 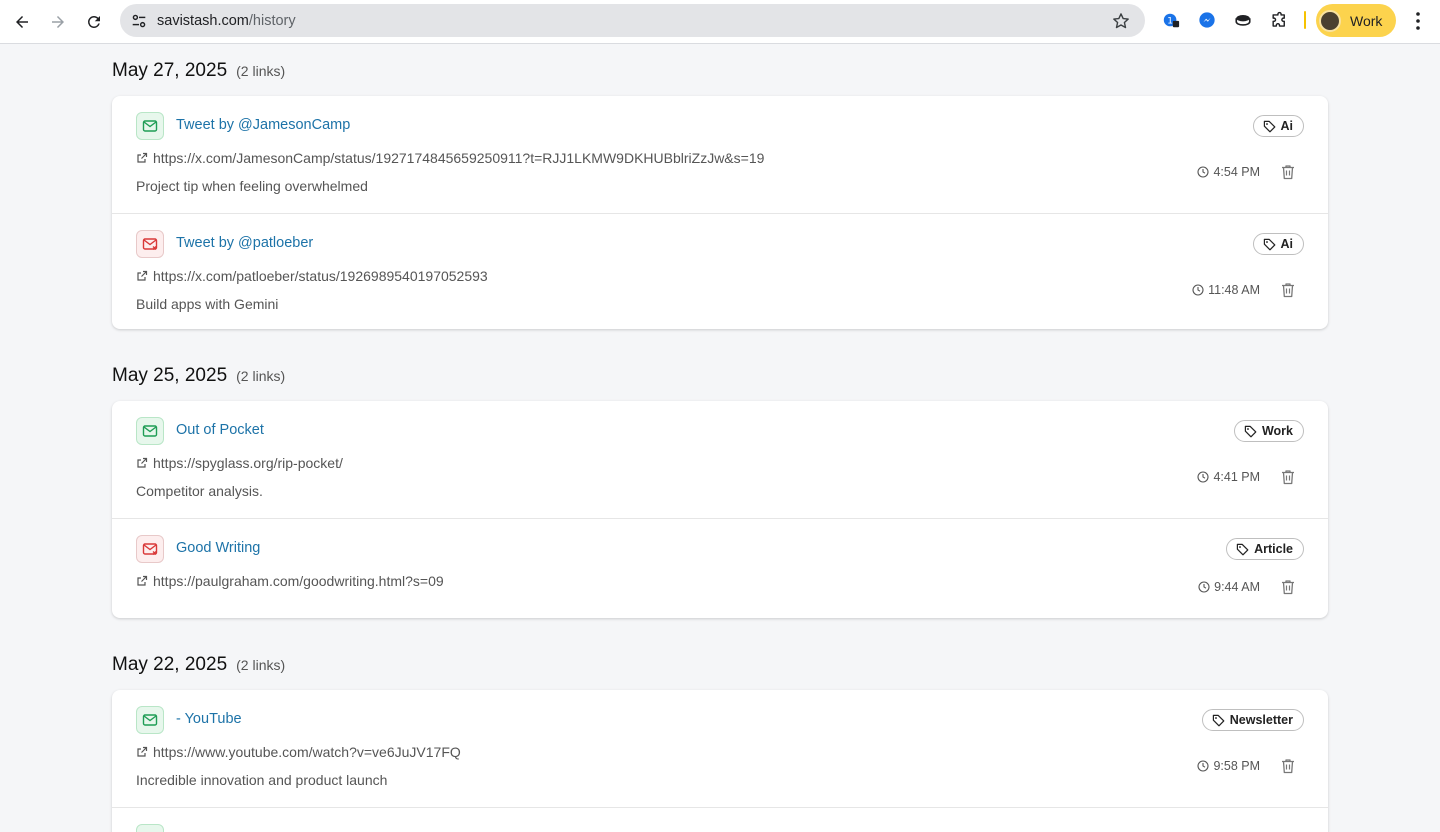 What do you see at coordinates (94, 22) in the screenshot?
I see `reload-button` at bounding box center [94, 22].